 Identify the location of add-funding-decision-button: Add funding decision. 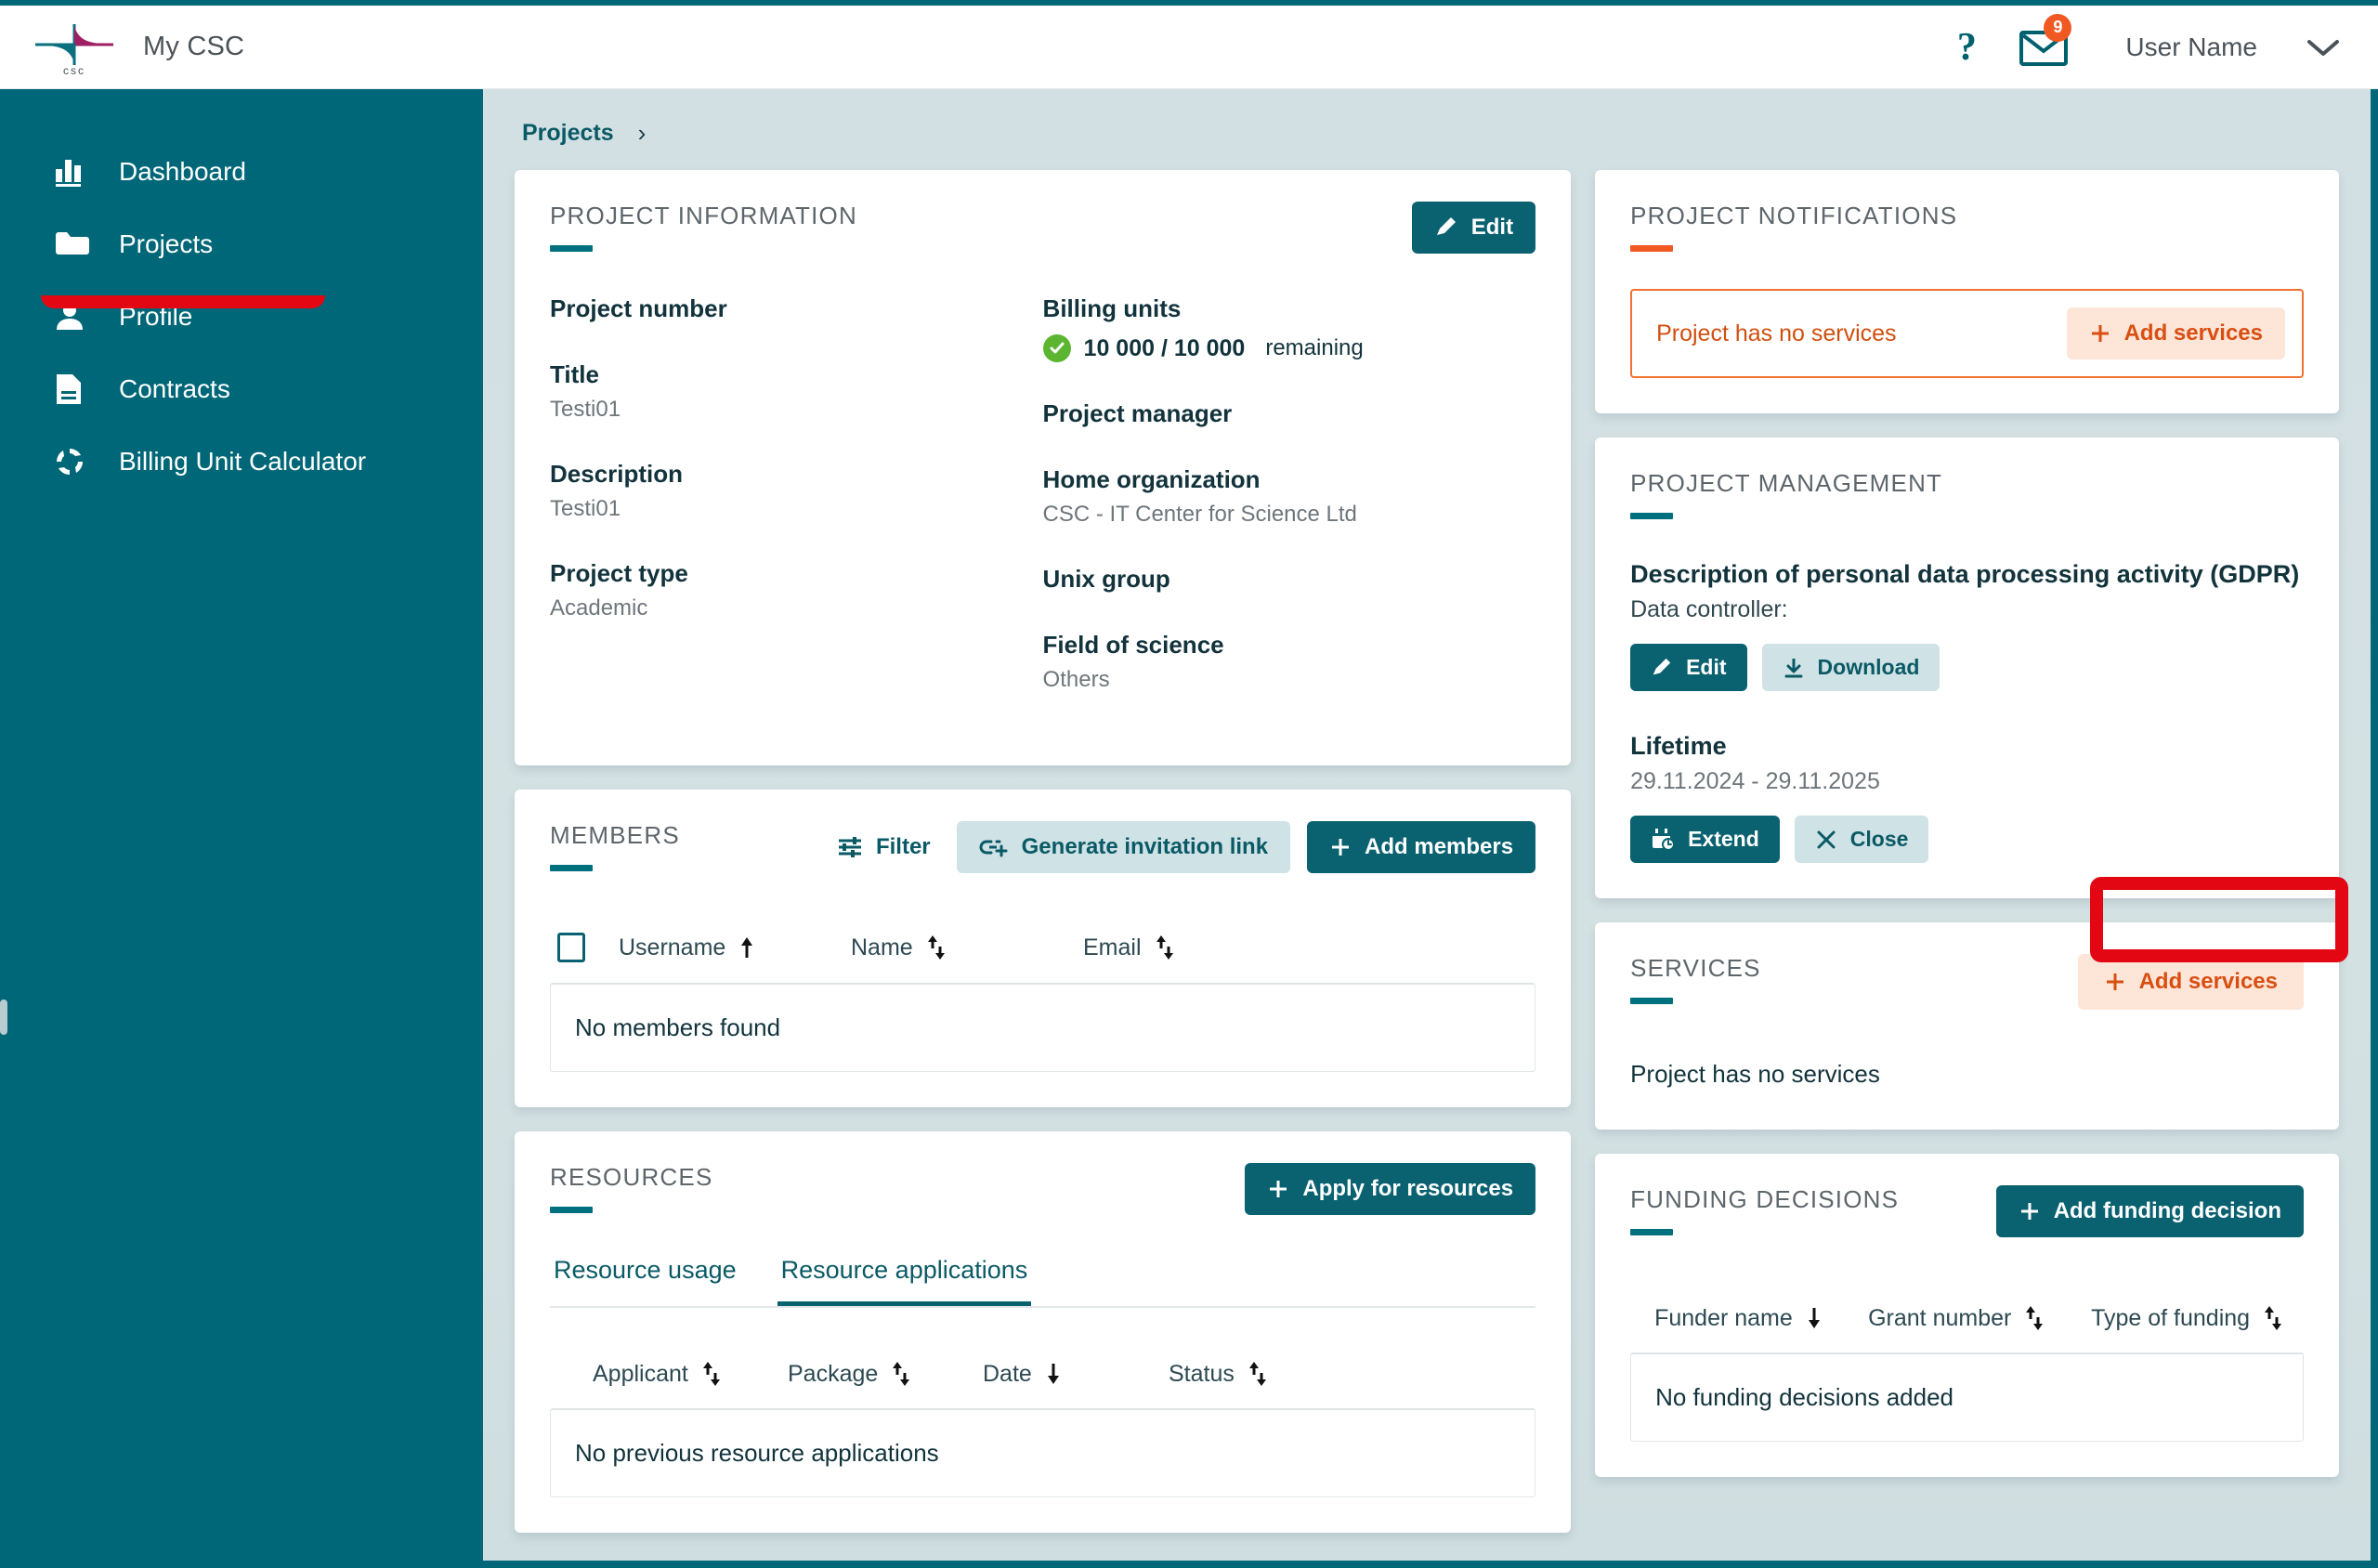
(2150, 1211).